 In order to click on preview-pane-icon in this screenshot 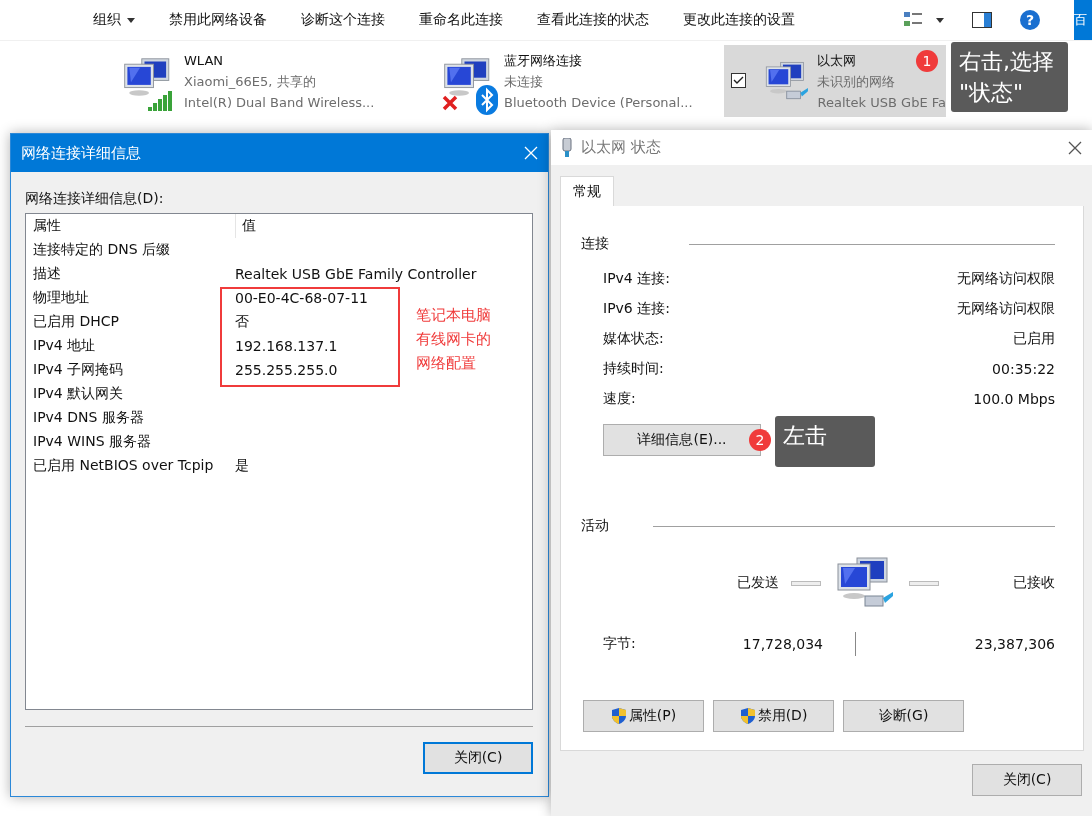, I will do `click(982, 20)`.